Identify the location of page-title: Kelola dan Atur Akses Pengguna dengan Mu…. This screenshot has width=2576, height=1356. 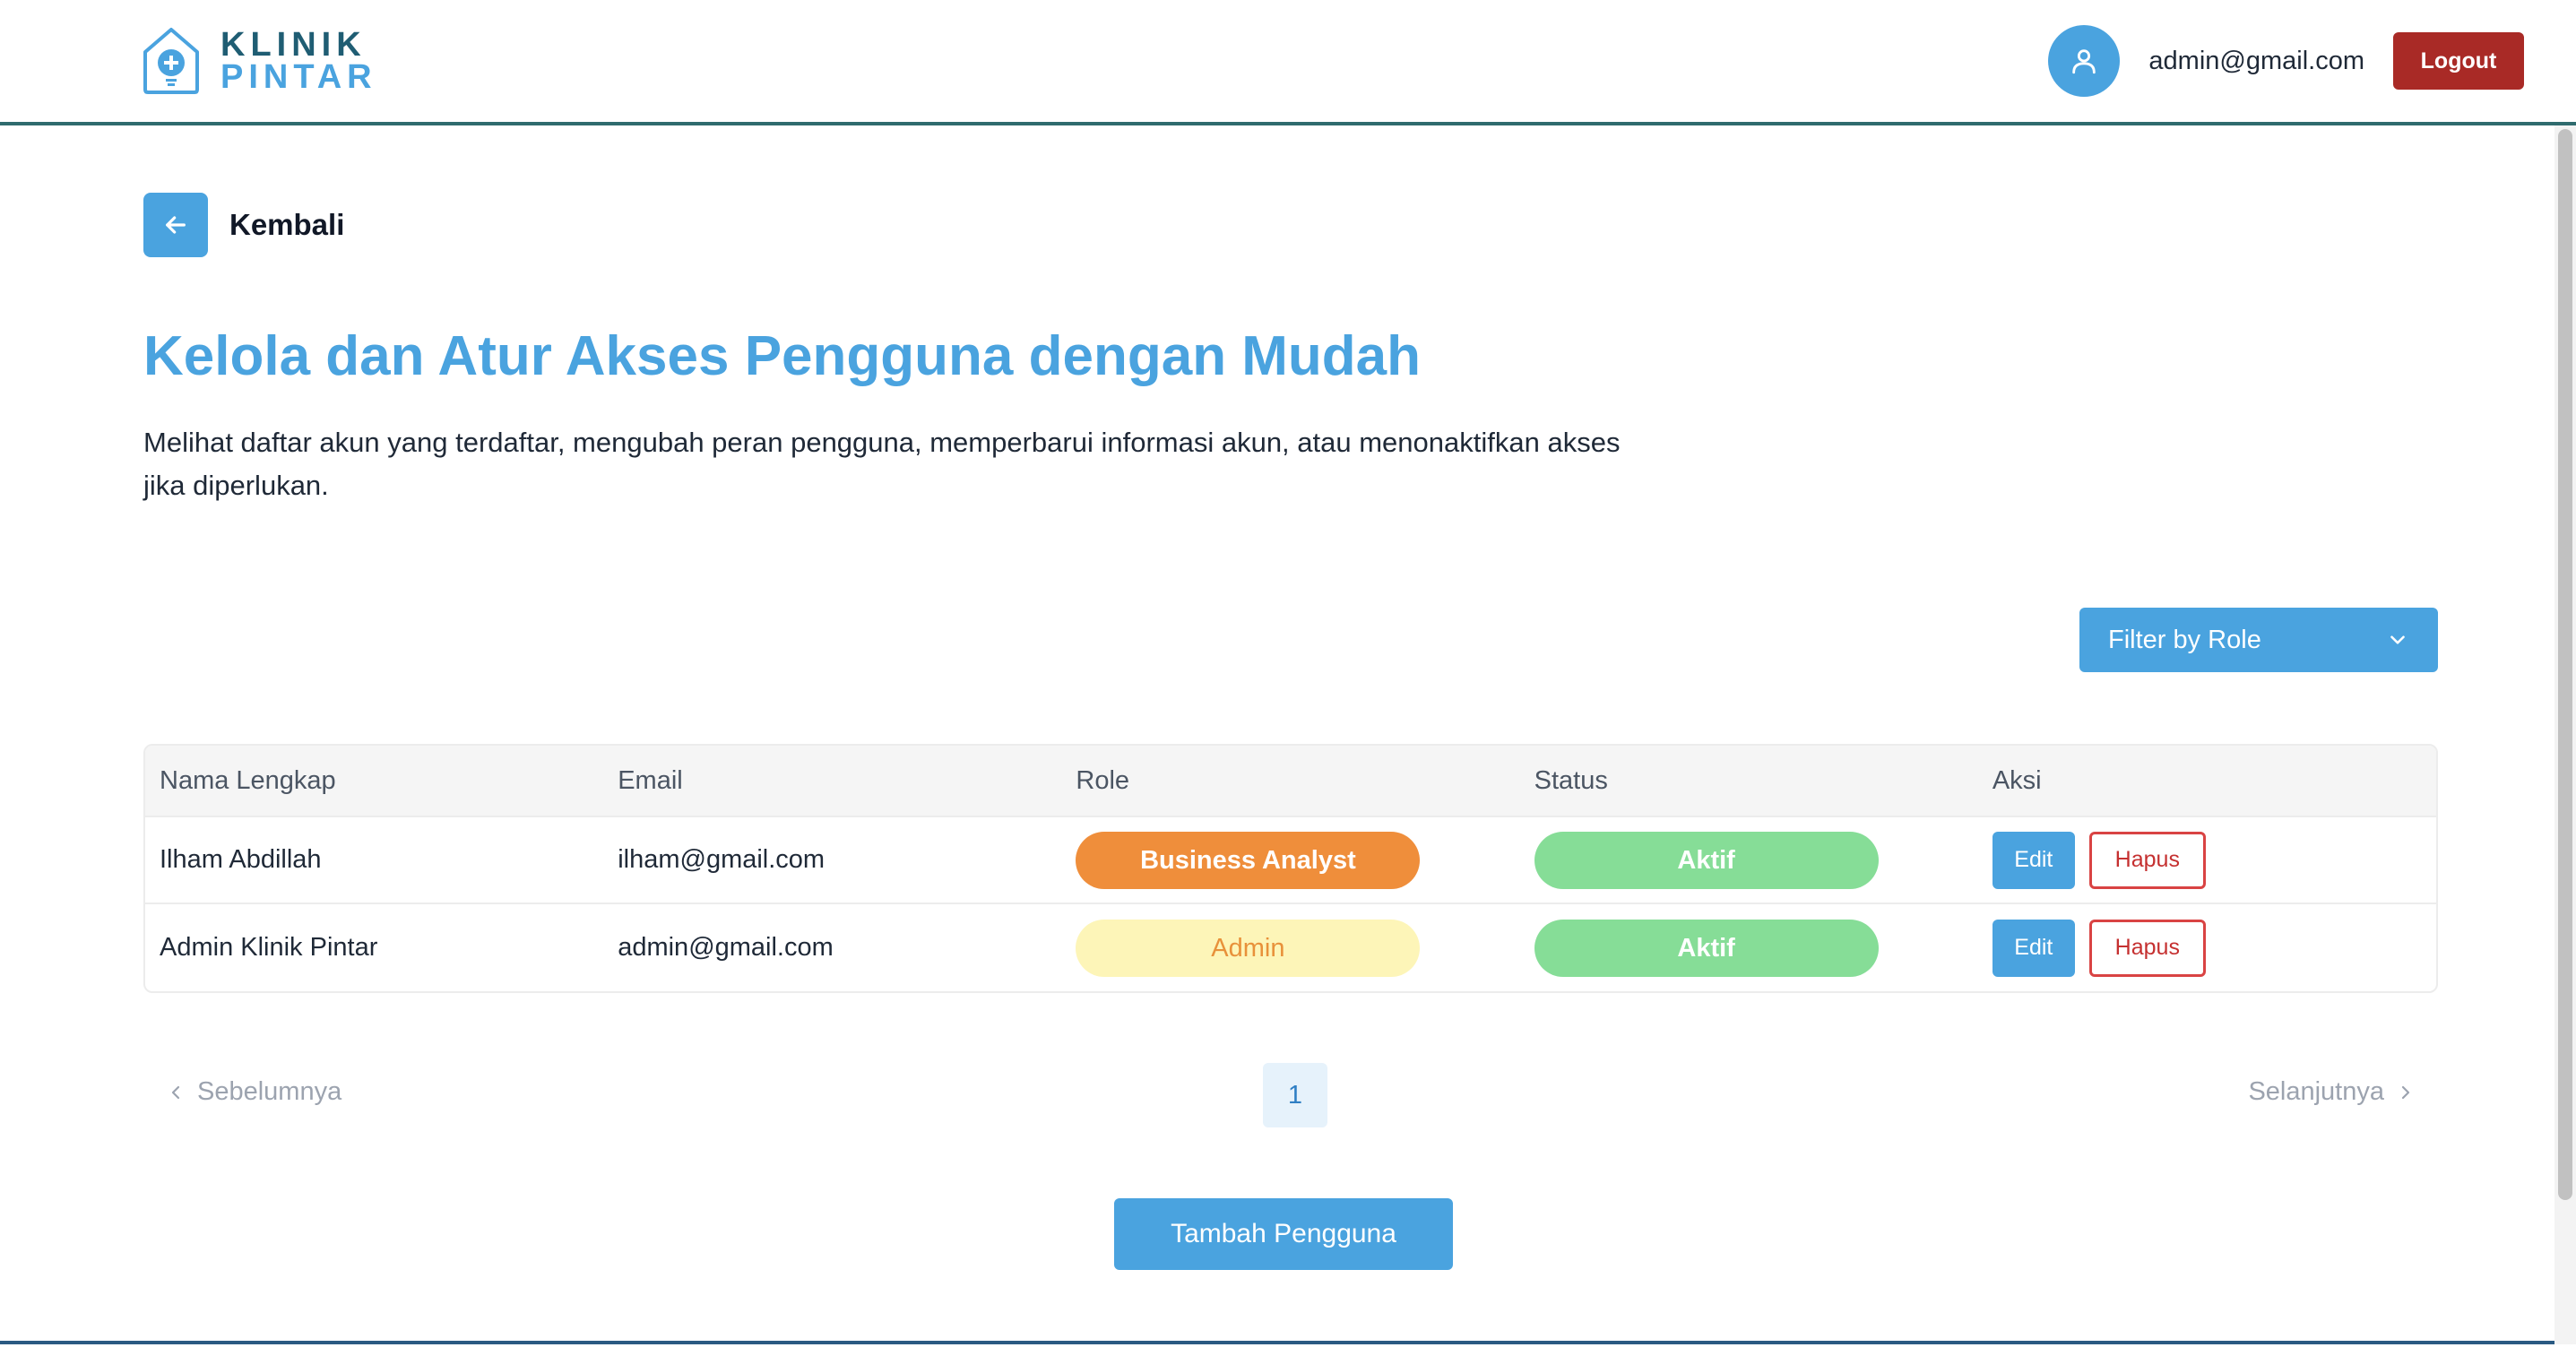
(782, 356).